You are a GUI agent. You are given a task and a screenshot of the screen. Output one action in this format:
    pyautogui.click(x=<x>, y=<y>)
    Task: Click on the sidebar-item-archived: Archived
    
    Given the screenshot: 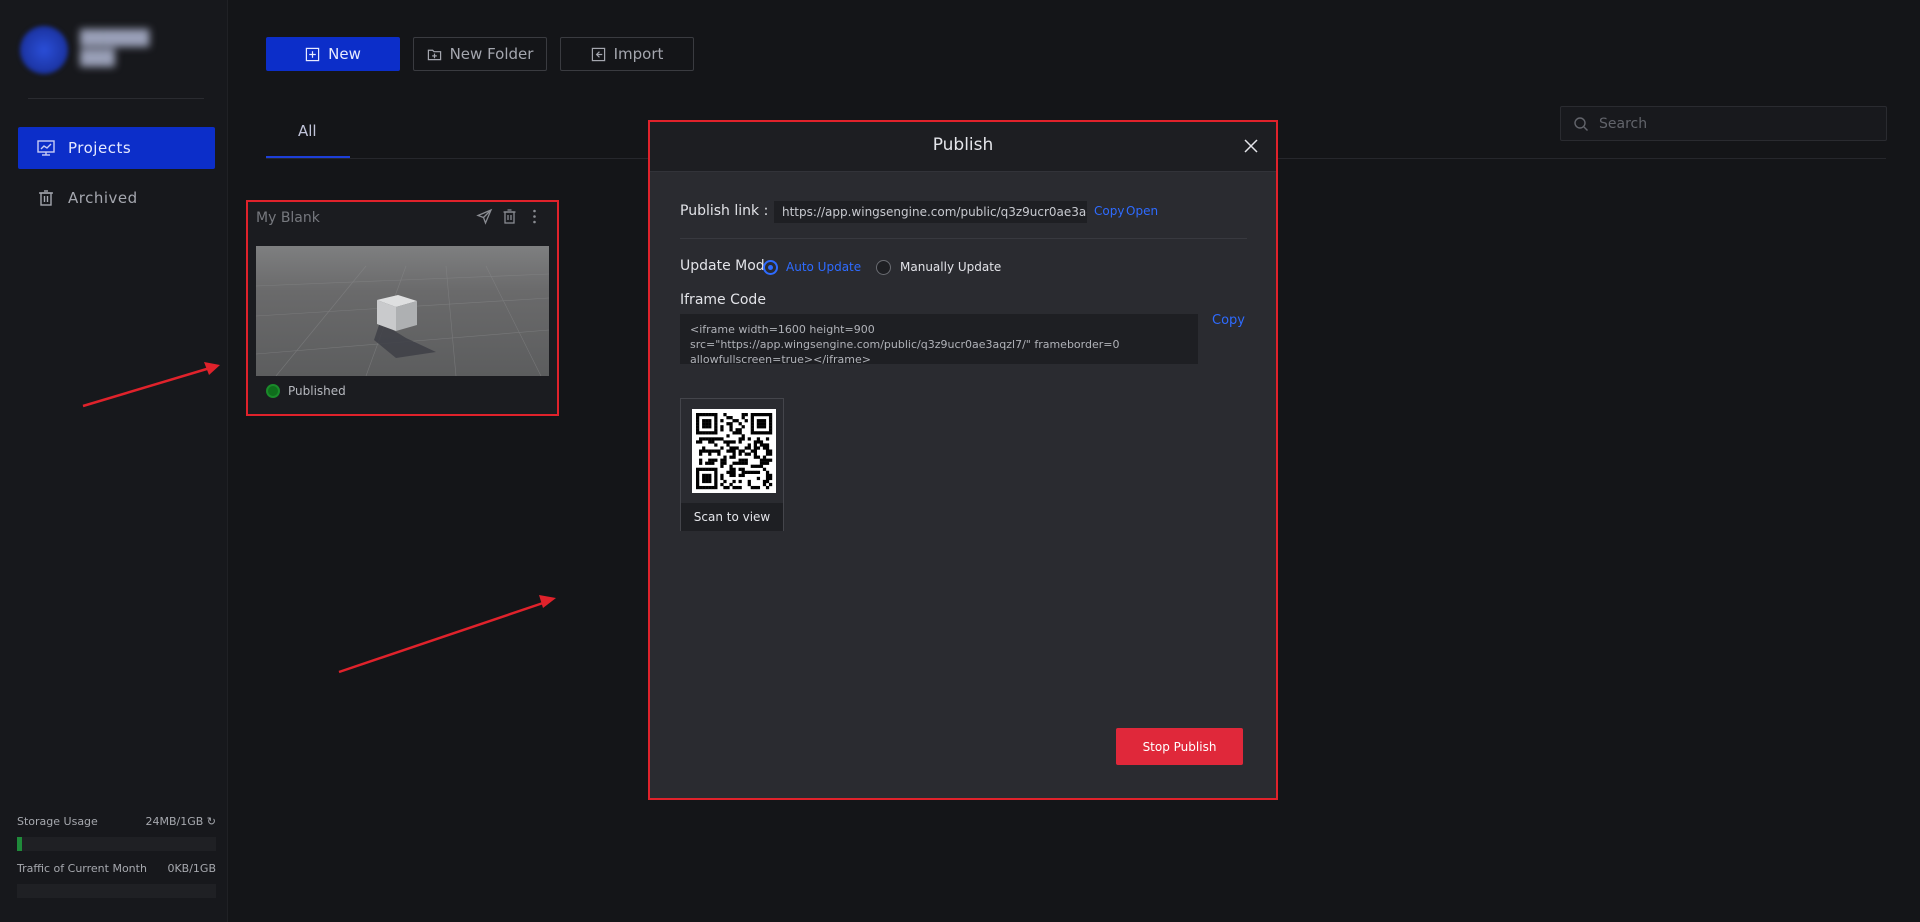 What is the action you would take?
    pyautogui.click(x=116, y=198)
    